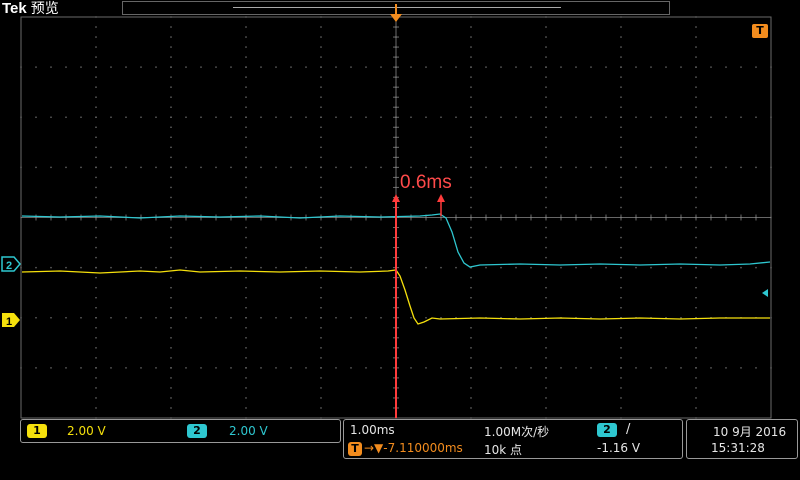  I want to click on ch1-level-marker: 1, so click(11, 320).